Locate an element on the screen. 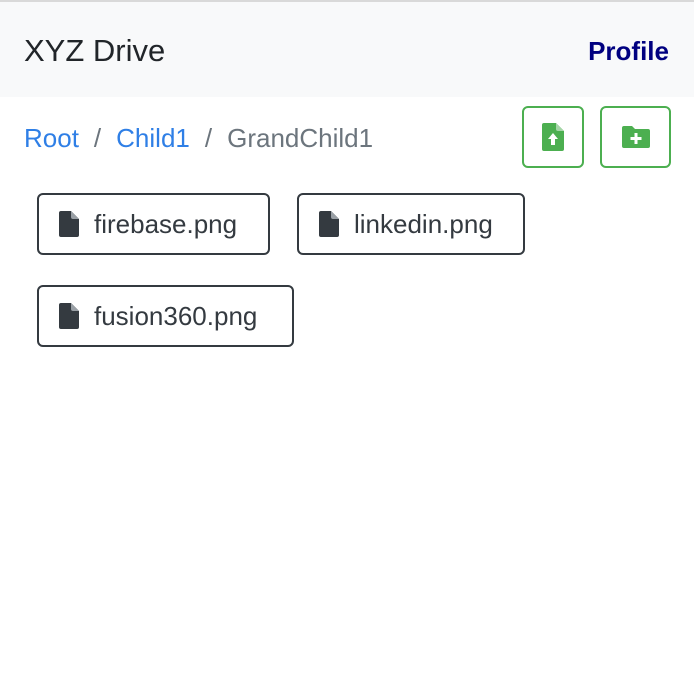  file-item-linkedin: linkedin.png is located at coordinates (411, 224).